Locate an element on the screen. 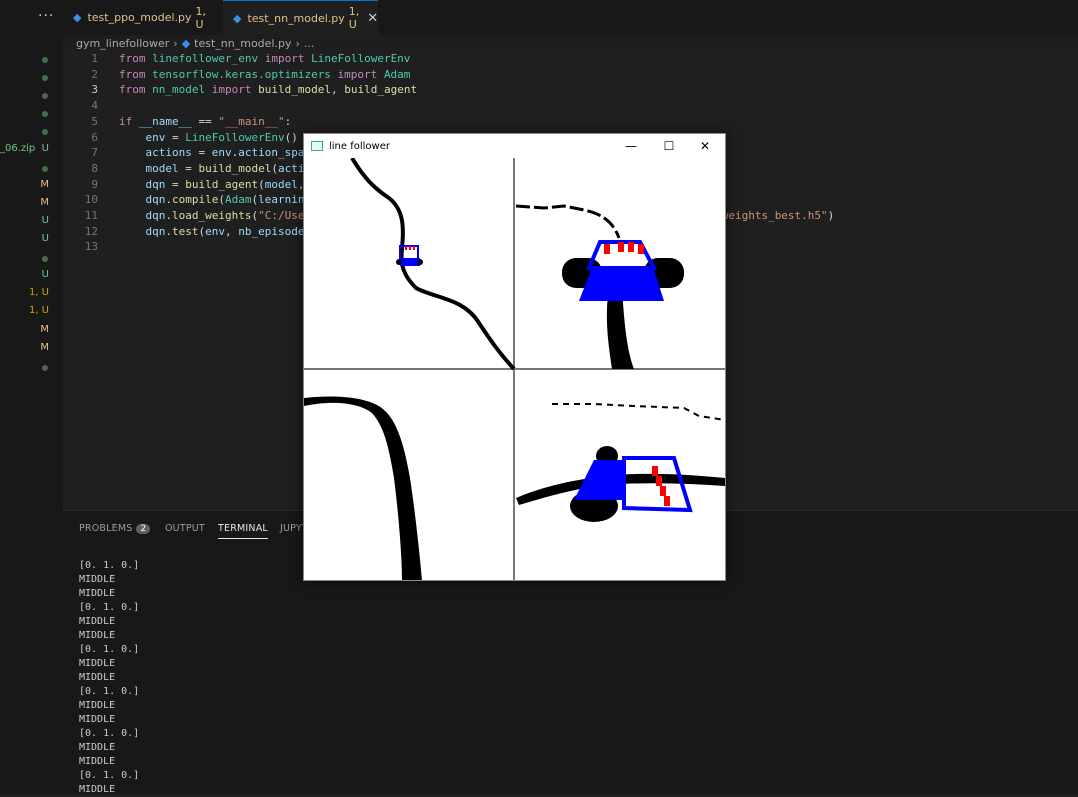 This screenshot has width=1078, height=797. code-text: dqn.compile(Adam(learning is located at coordinates (228, 200).